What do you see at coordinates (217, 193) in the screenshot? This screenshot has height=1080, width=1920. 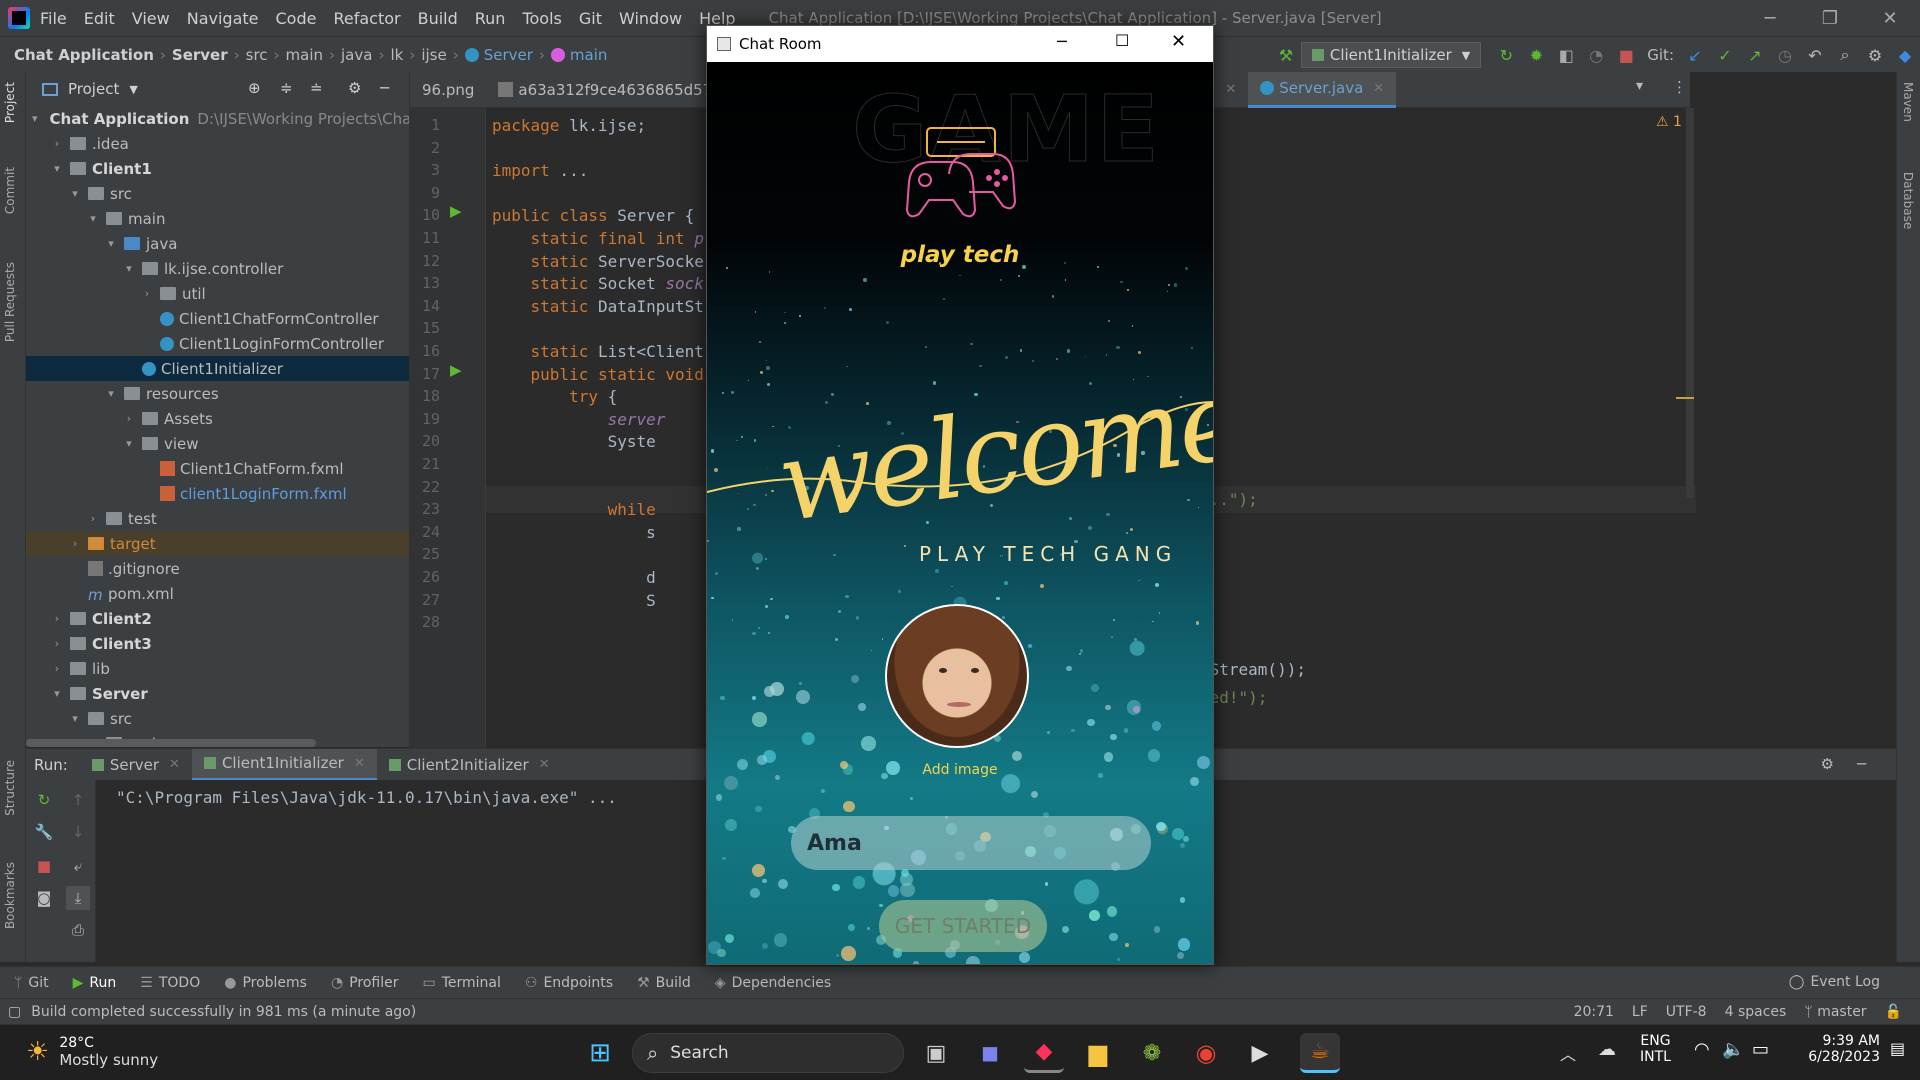 I see `tree-item: ▾ src` at bounding box center [217, 193].